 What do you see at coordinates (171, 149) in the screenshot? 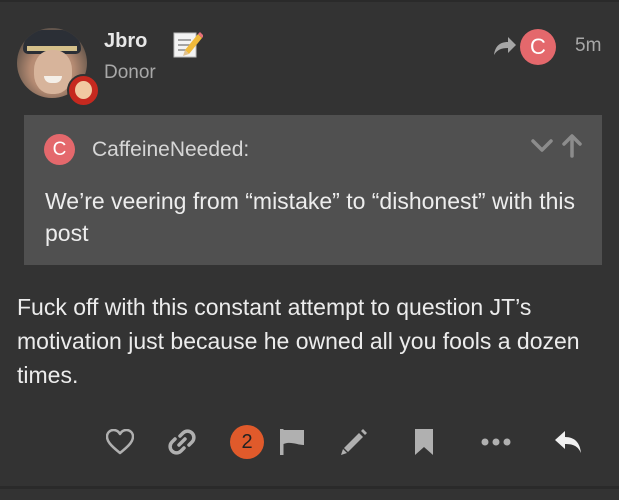
I see `quote-username: CaffeineNeeded:` at bounding box center [171, 149].